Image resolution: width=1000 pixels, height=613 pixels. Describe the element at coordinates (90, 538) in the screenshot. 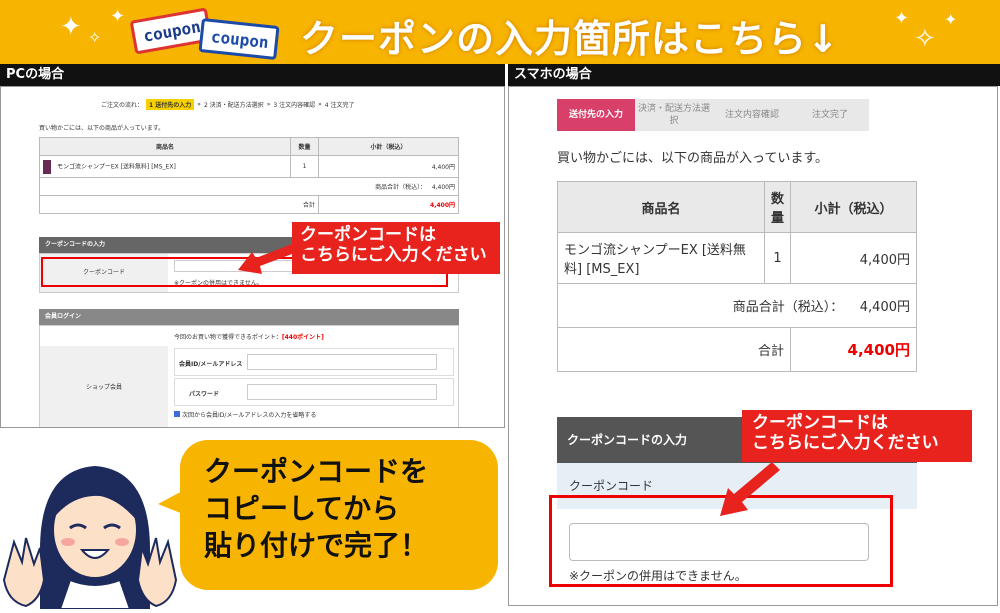

I see `woman-character-icon` at that location.